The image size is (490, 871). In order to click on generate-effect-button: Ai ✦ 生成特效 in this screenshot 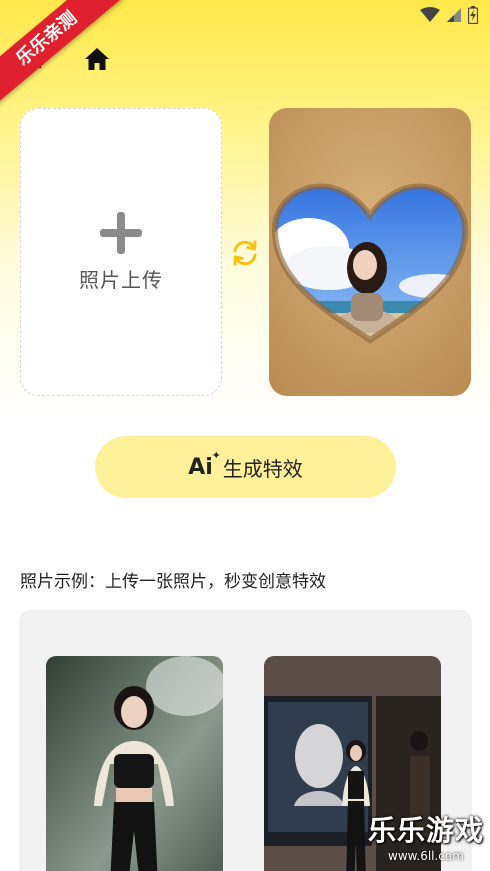, I will do `click(245, 467)`.